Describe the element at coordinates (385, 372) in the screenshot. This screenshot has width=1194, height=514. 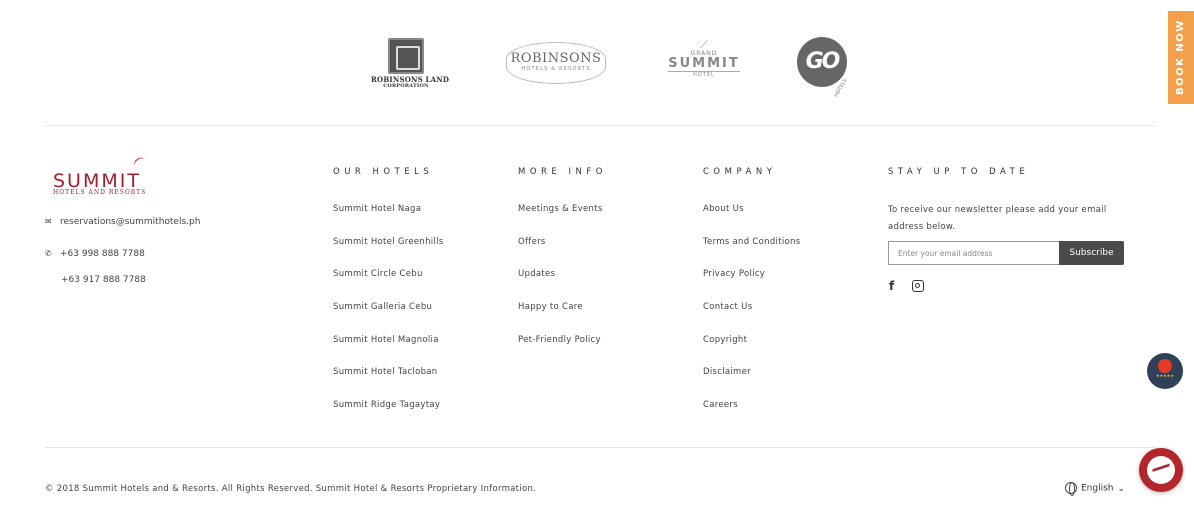
I see `hotel-link: Summit Hotel Tacloban` at that location.